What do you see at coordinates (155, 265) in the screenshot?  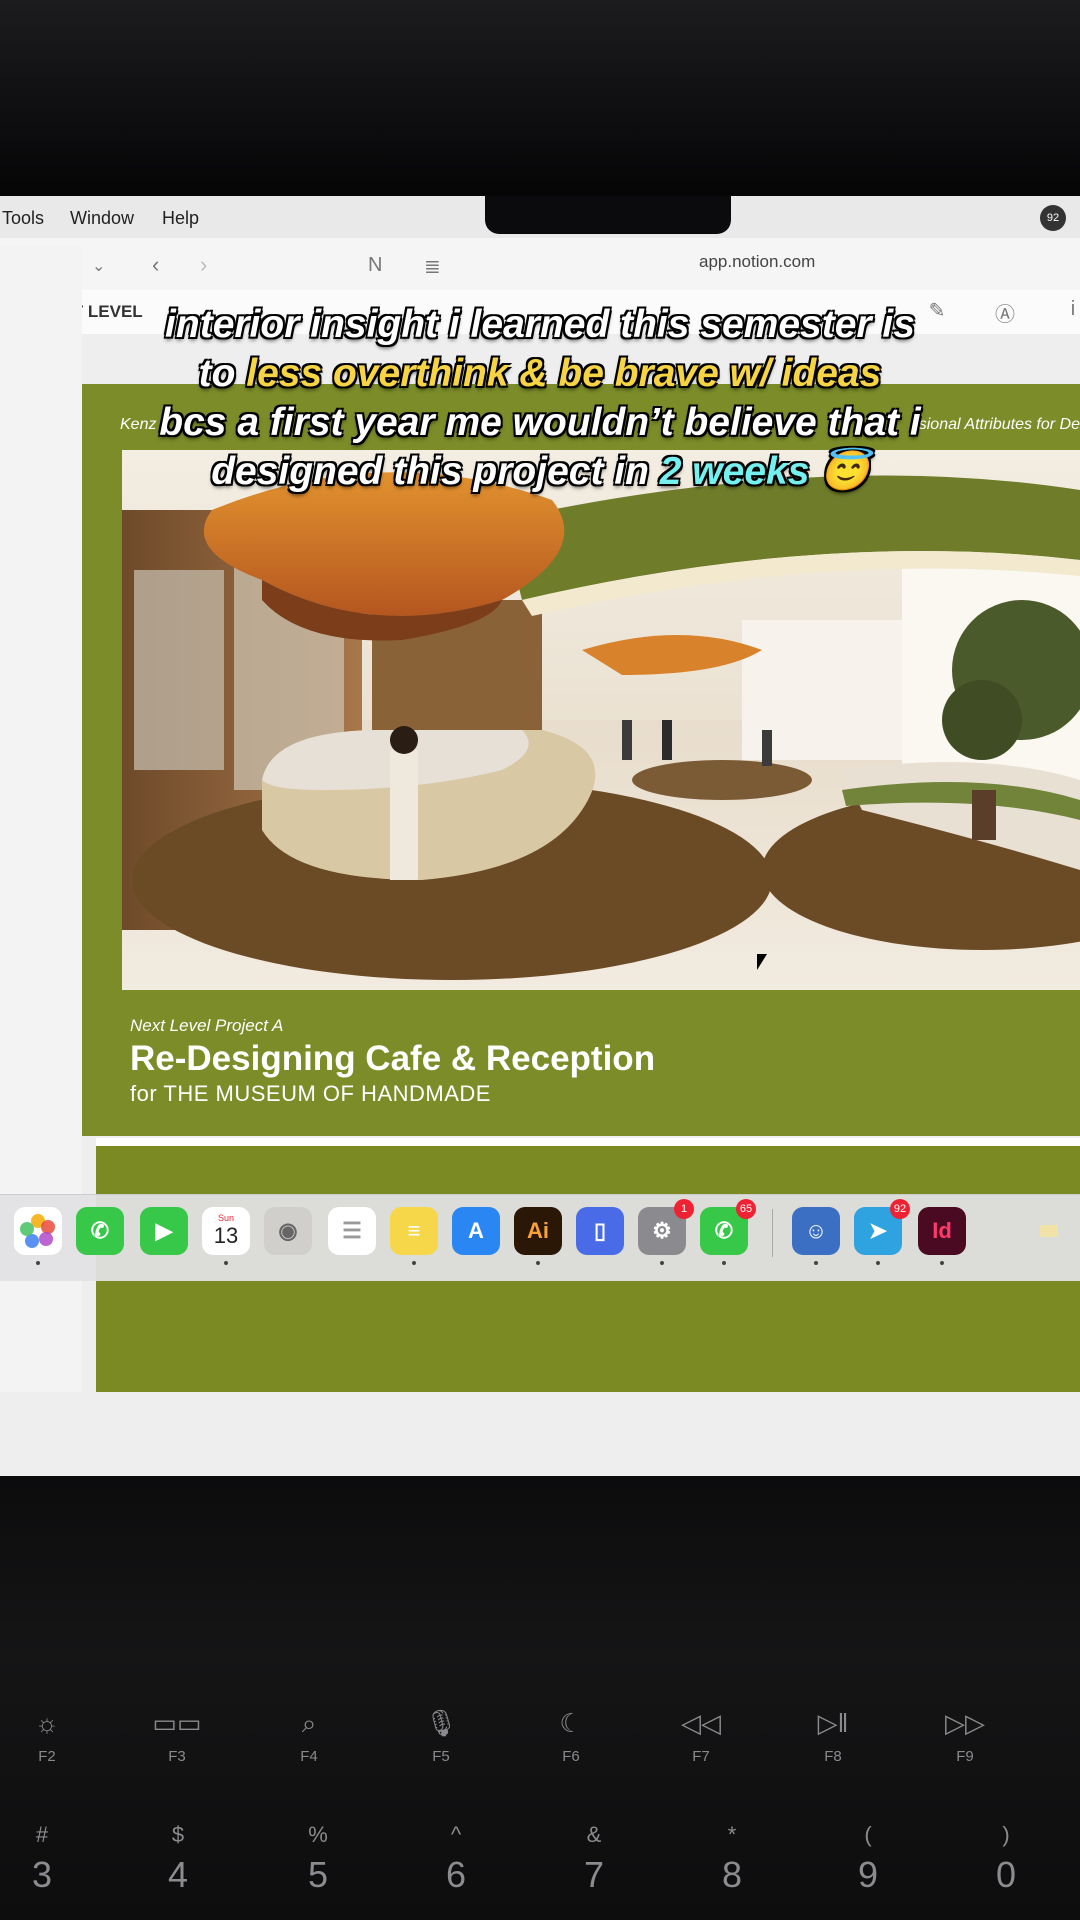 I see `back-icon: ‹` at bounding box center [155, 265].